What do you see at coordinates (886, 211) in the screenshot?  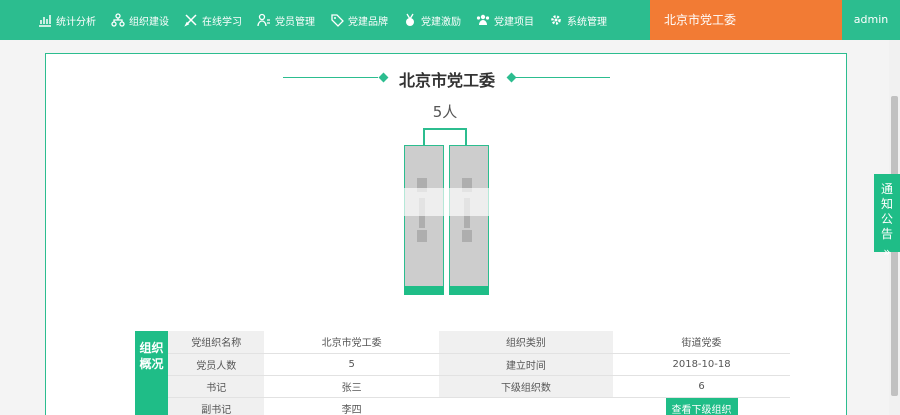 I see `notice-label: 通知公告` at bounding box center [886, 211].